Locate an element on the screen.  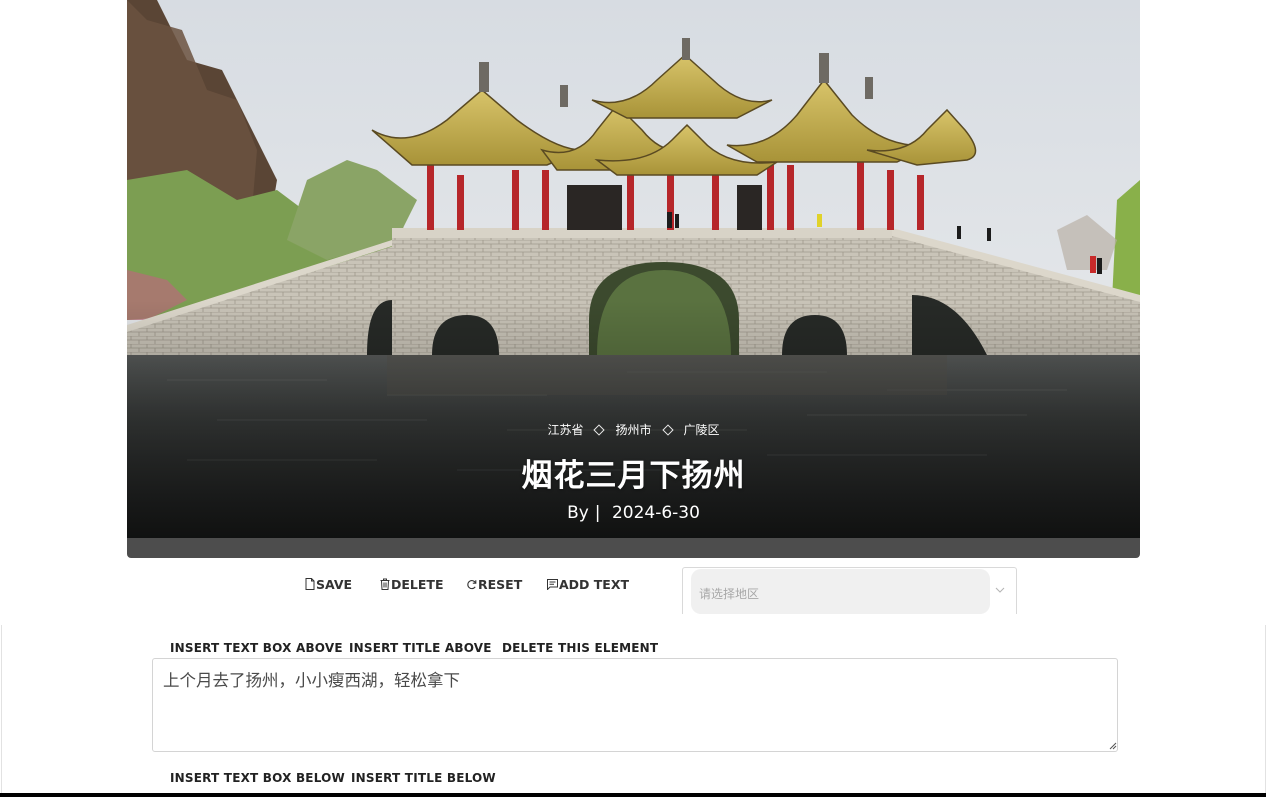
trash-icon is located at coordinates (385, 584).